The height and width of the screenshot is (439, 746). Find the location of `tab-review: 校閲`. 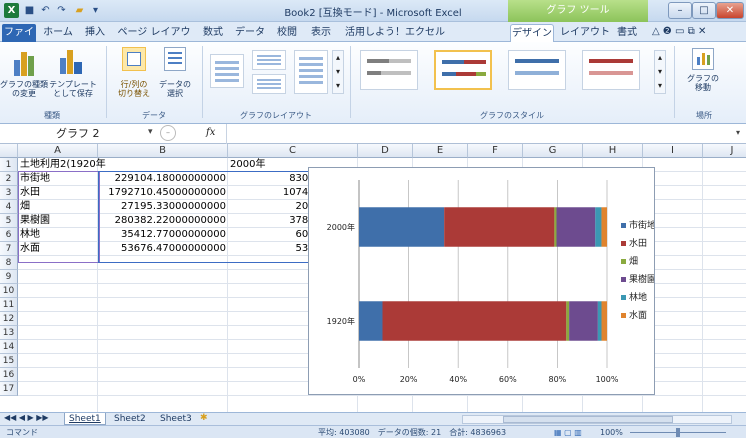

tab-review: 校閲 is located at coordinates (287, 33).